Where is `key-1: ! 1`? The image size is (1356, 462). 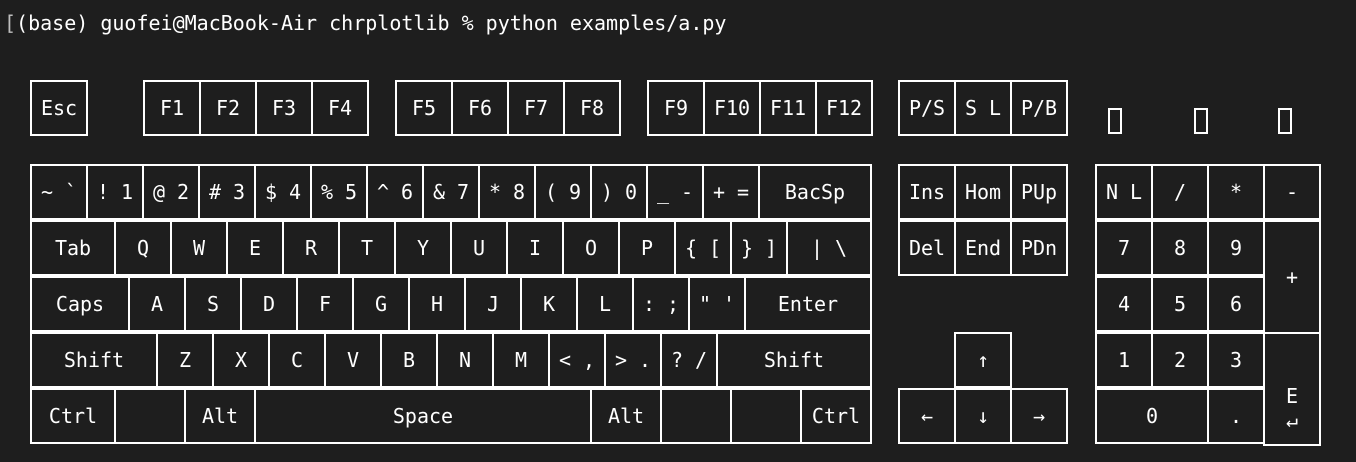 key-1: ! 1 is located at coordinates (115, 192).